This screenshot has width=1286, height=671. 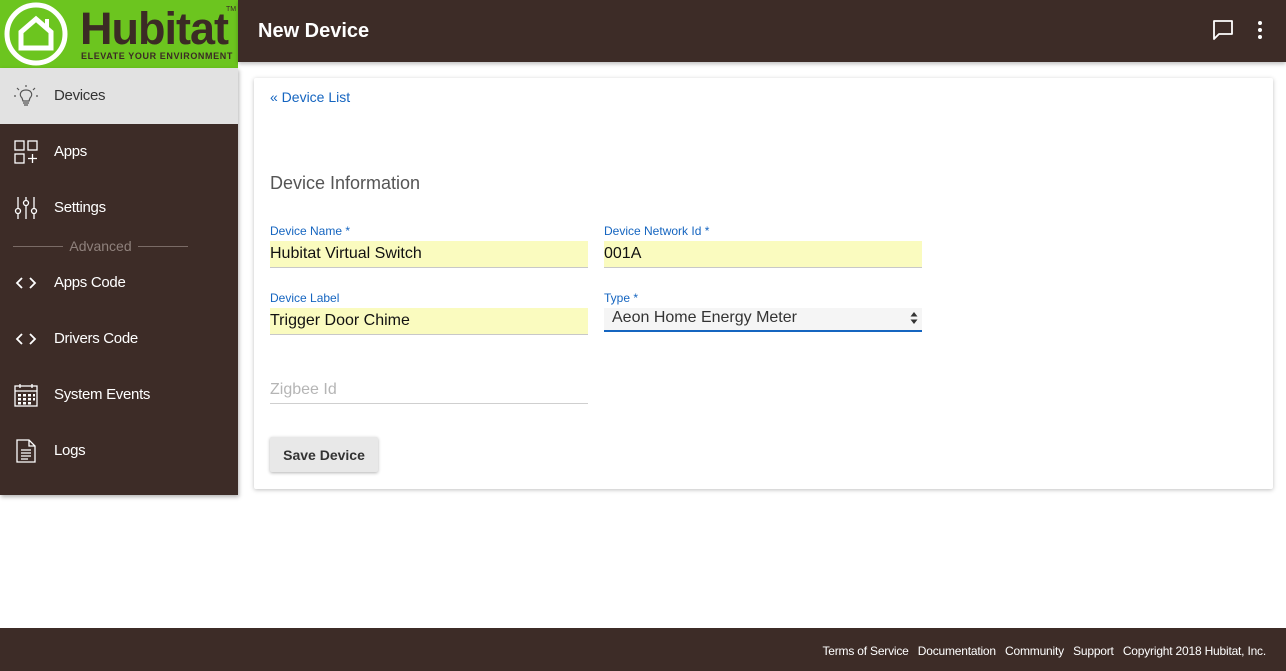 I want to click on sidebar-item-system-events: System Events, so click(x=119, y=395).